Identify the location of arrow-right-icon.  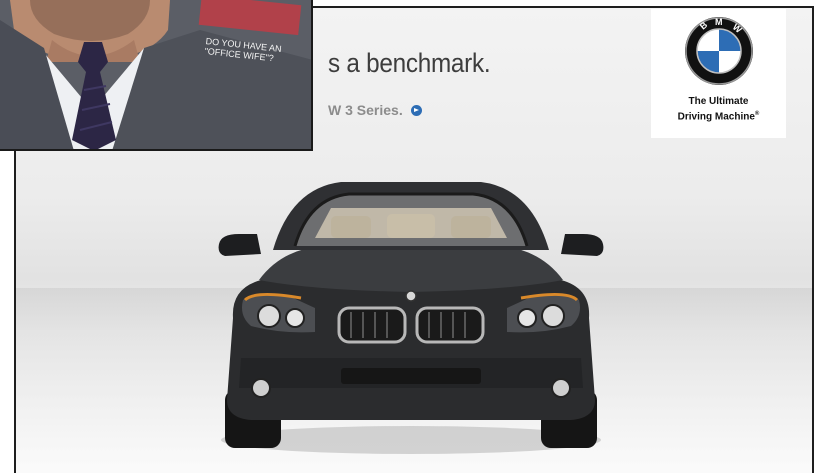
(416, 110).